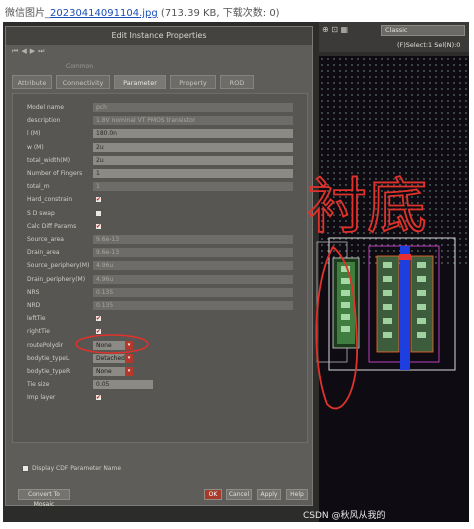  Describe the element at coordinates (160, 331) in the screenshot. I see `param-row: rightTie ✔` at that location.